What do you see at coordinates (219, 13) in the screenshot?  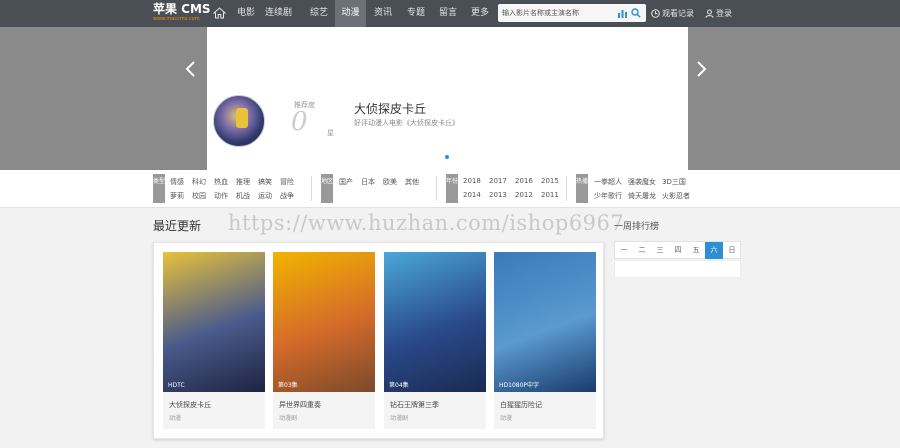 I see `home-icon` at bounding box center [219, 13].